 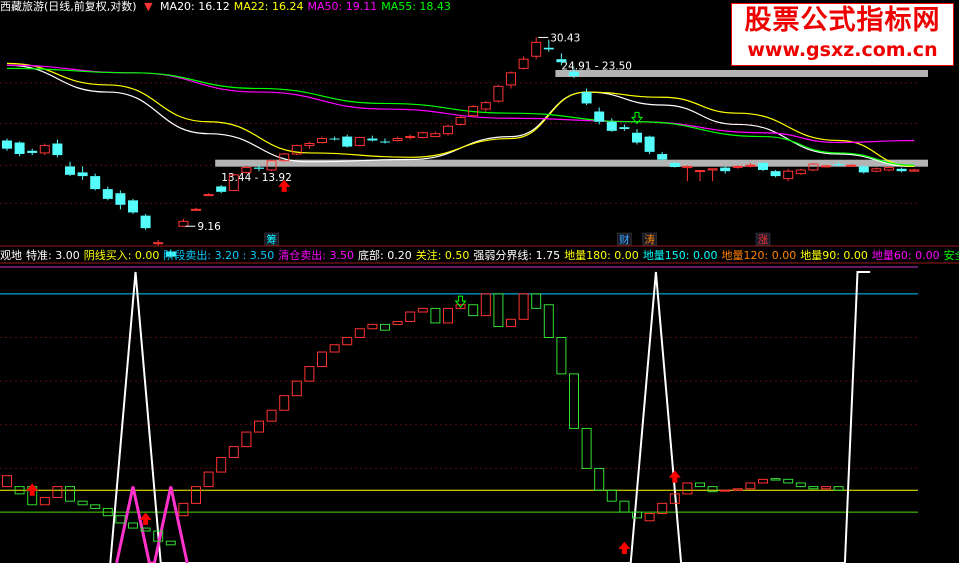 I want to click on ma-label: MA22: 16.24, so click(x=268, y=6).